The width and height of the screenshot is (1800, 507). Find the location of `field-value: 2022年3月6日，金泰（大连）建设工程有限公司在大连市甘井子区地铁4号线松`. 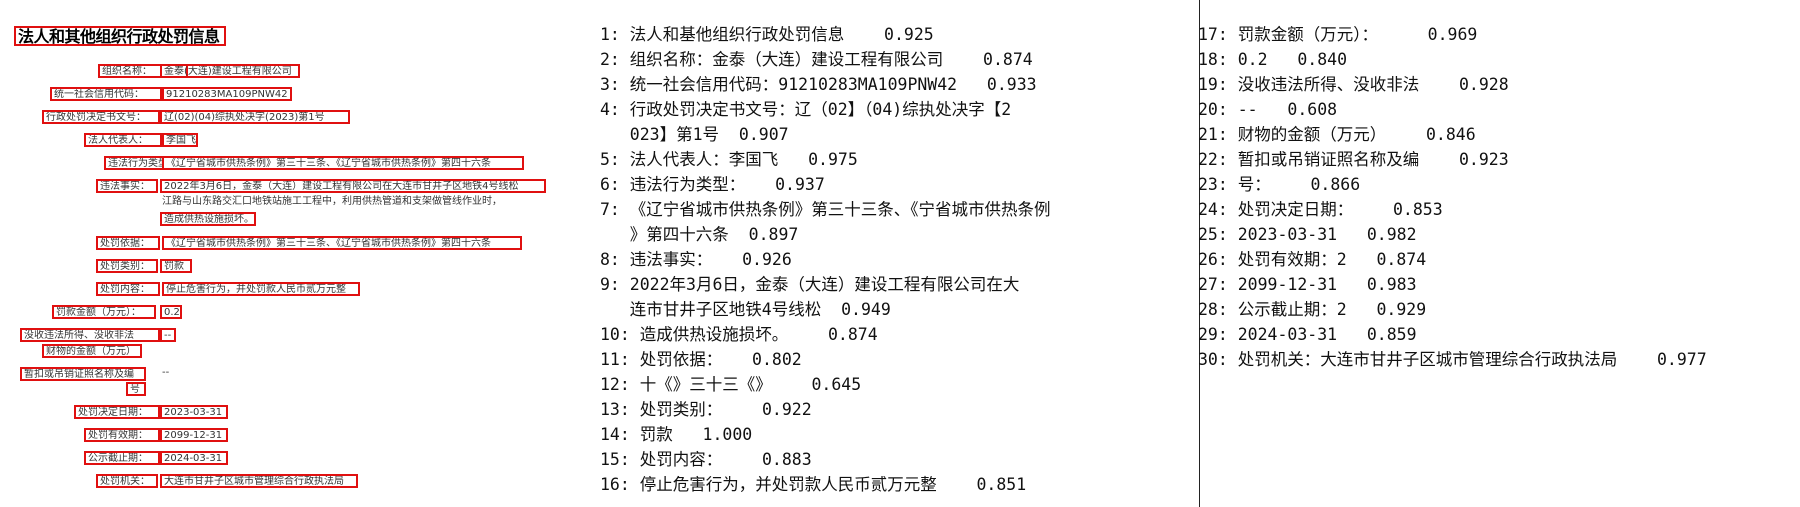

field-value: 2022年3月6日，金泰（大连）建设工程有限公司在大连市甘井子区地铁4号线松 is located at coordinates (353, 186).